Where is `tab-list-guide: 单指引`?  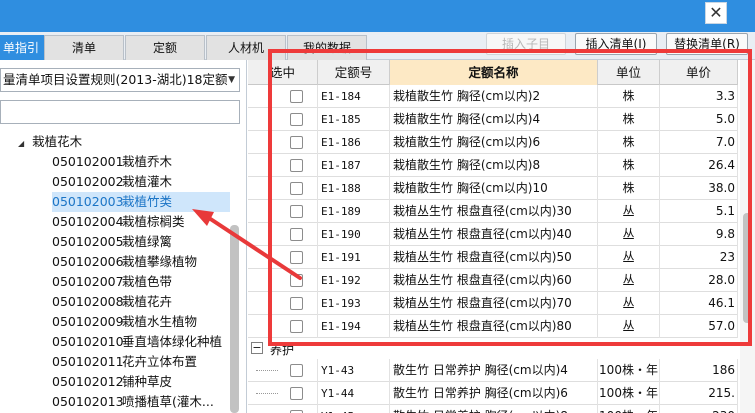 tab-list-guide: 单指引 is located at coordinates (22, 47).